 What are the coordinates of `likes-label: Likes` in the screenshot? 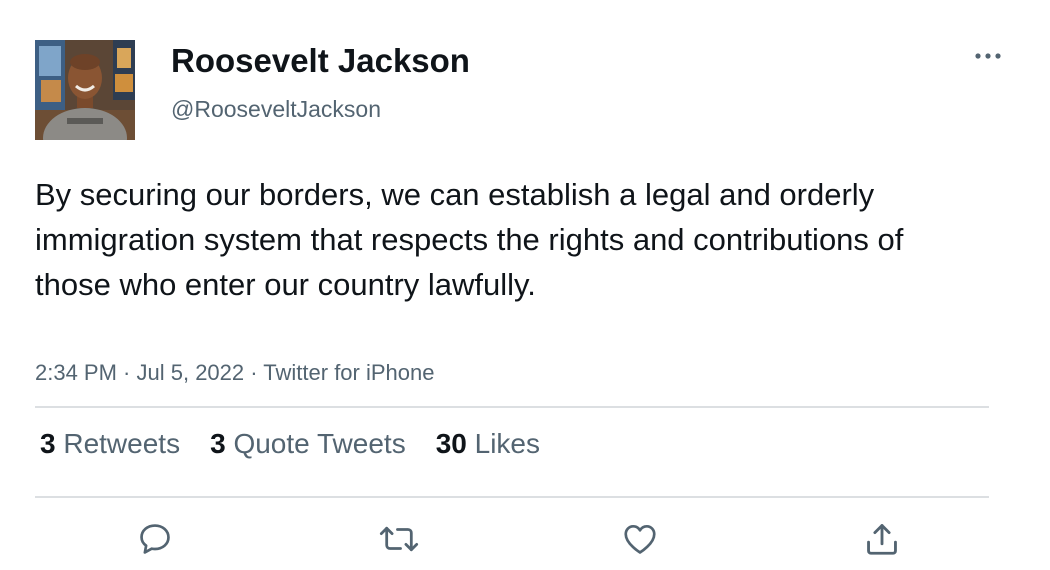 It's located at (507, 443).